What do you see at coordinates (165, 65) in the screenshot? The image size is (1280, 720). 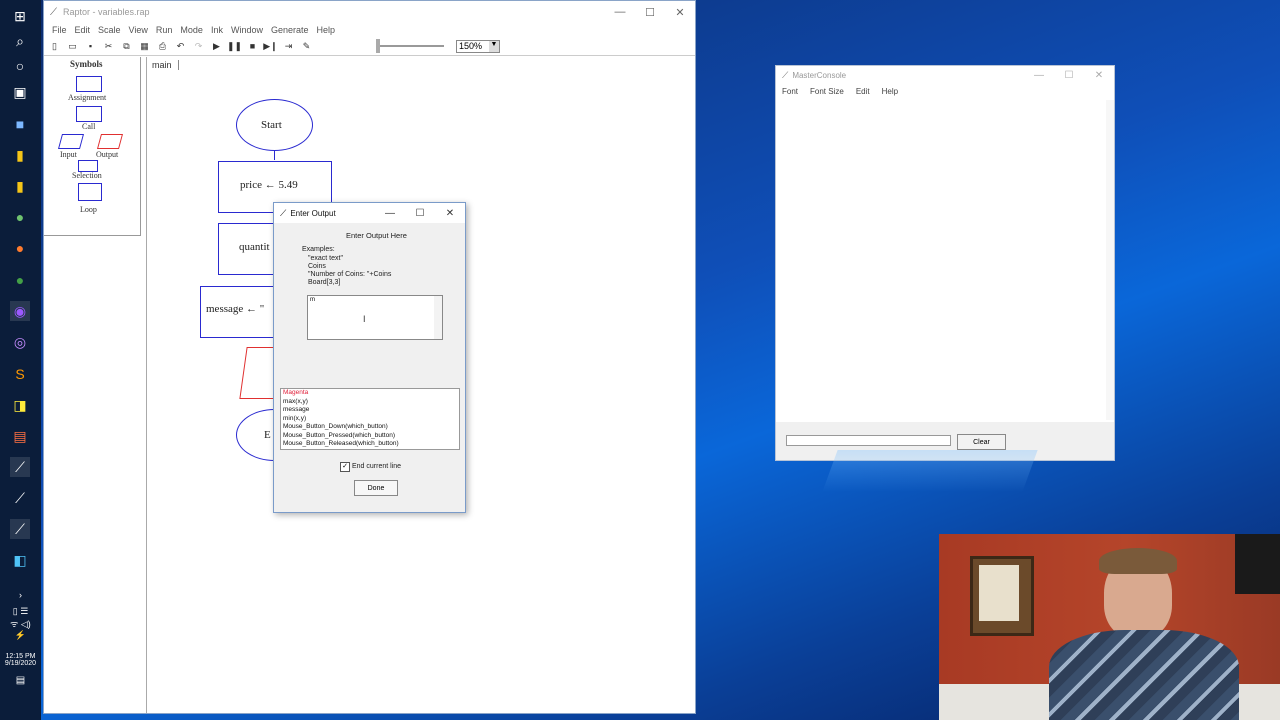 I see `tab-main: main` at bounding box center [165, 65].